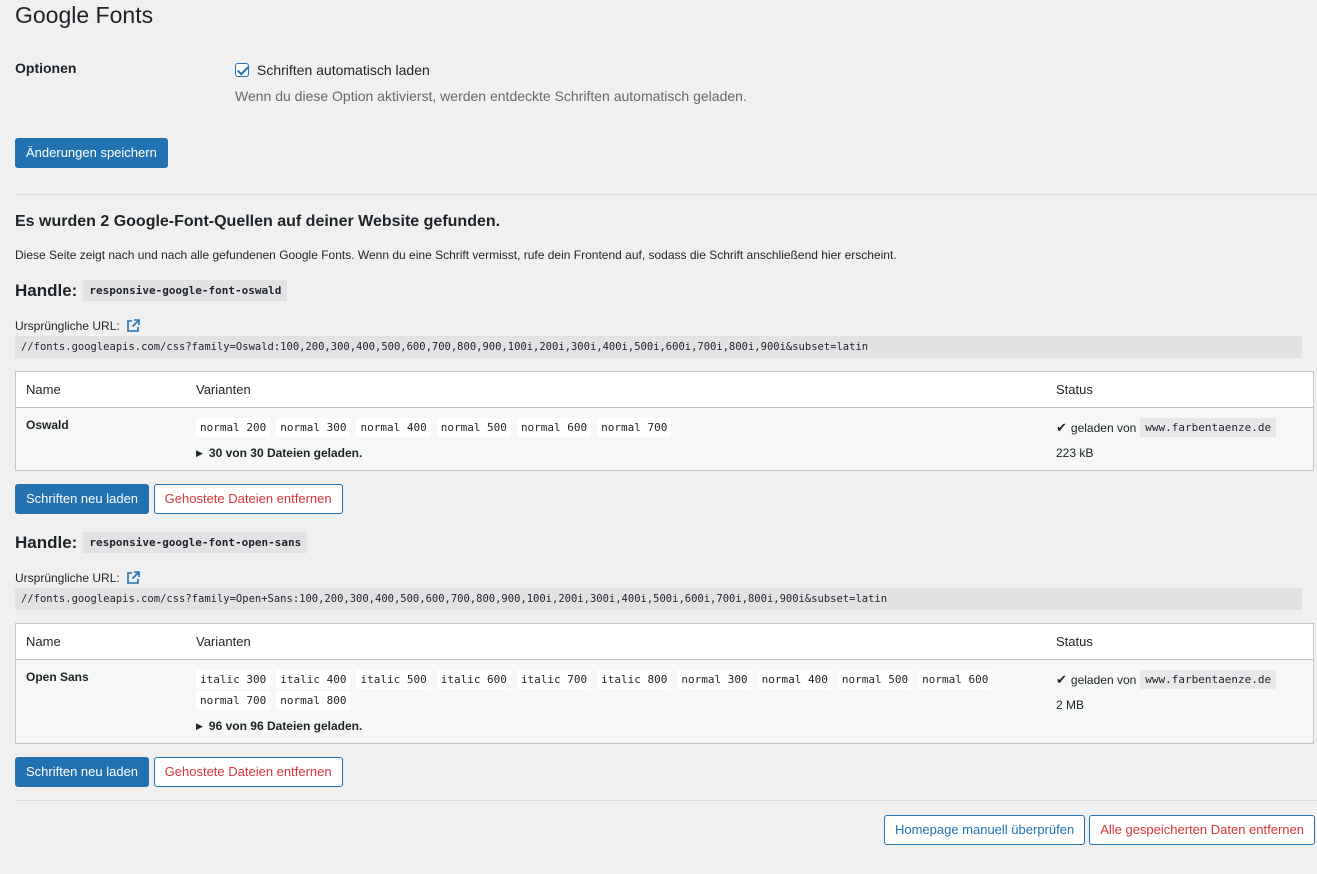 Image resolution: width=1317 pixels, height=874 pixels. I want to click on autoload-option: Schriften automatisch laden, so click(776, 70).